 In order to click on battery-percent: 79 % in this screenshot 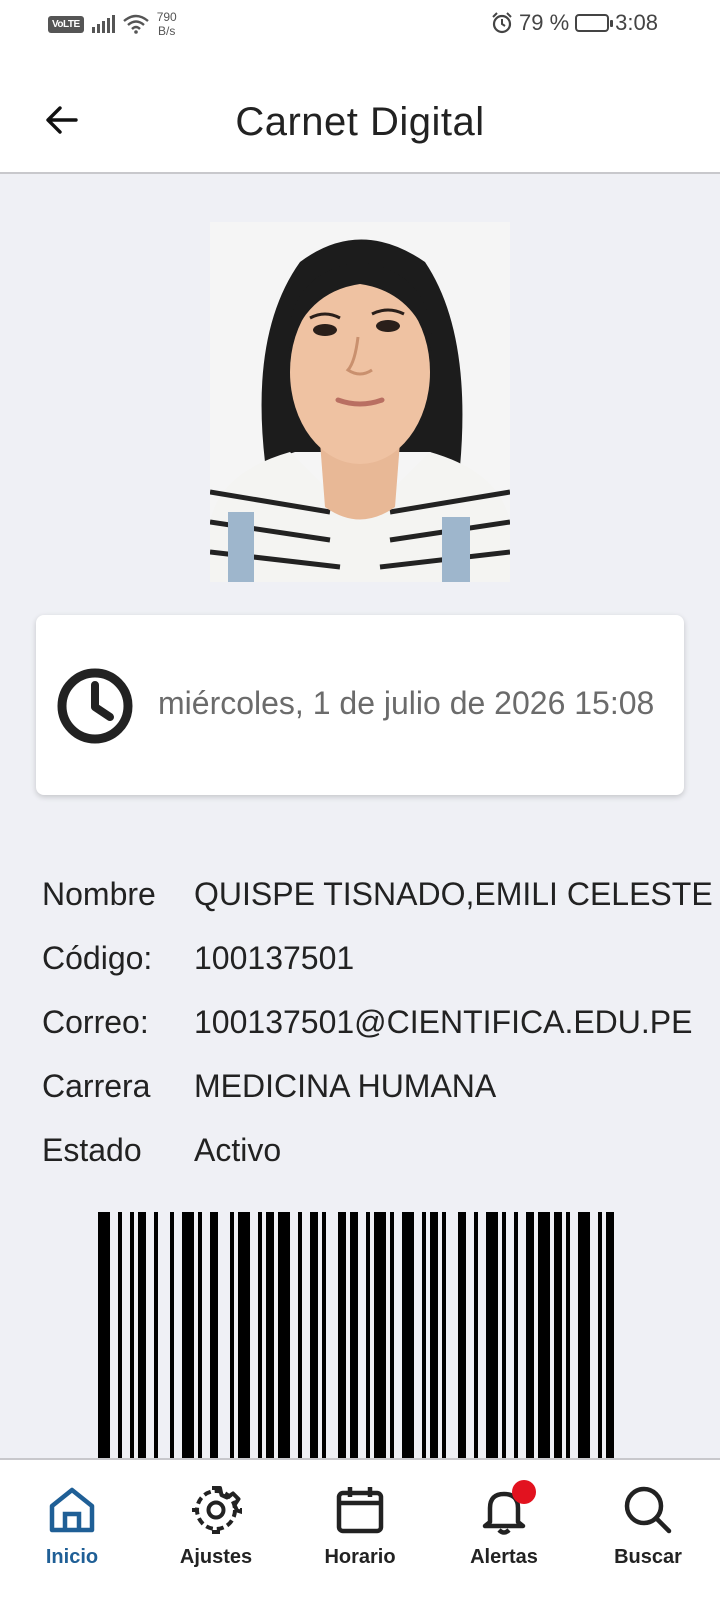, I will do `click(544, 22)`.